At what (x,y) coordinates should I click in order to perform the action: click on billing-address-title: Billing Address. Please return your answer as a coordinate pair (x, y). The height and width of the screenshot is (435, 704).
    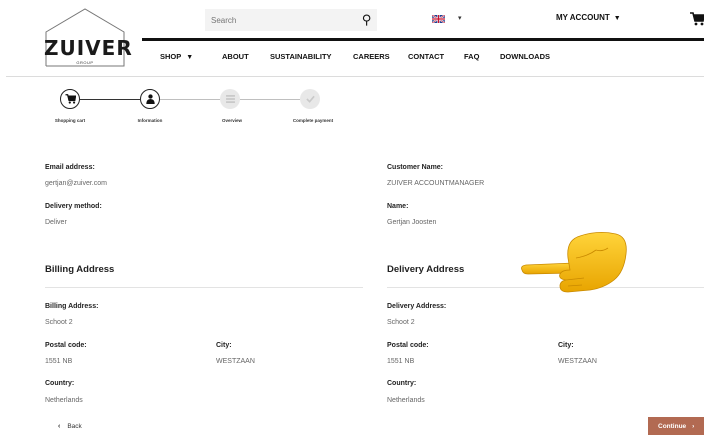
    Looking at the image, I should click on (80, 269).